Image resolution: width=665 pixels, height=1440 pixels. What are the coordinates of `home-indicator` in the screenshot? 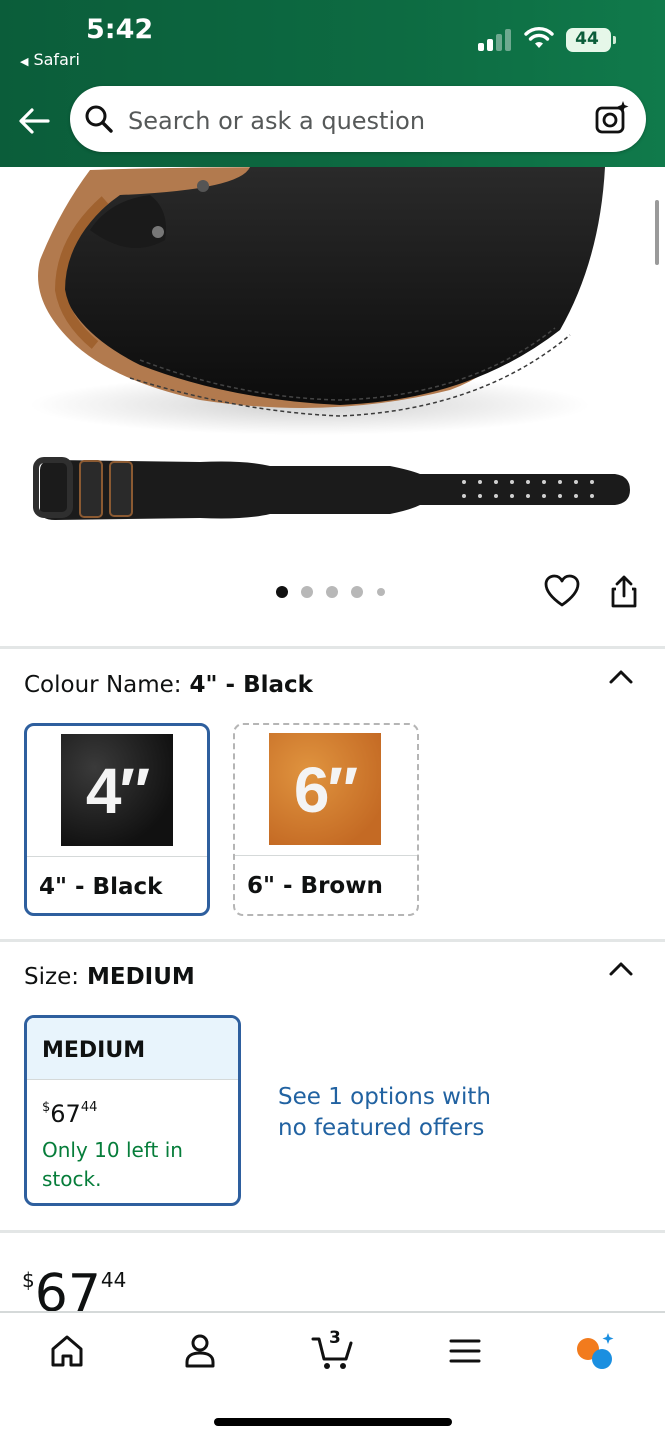 It's located at (333, 1422).